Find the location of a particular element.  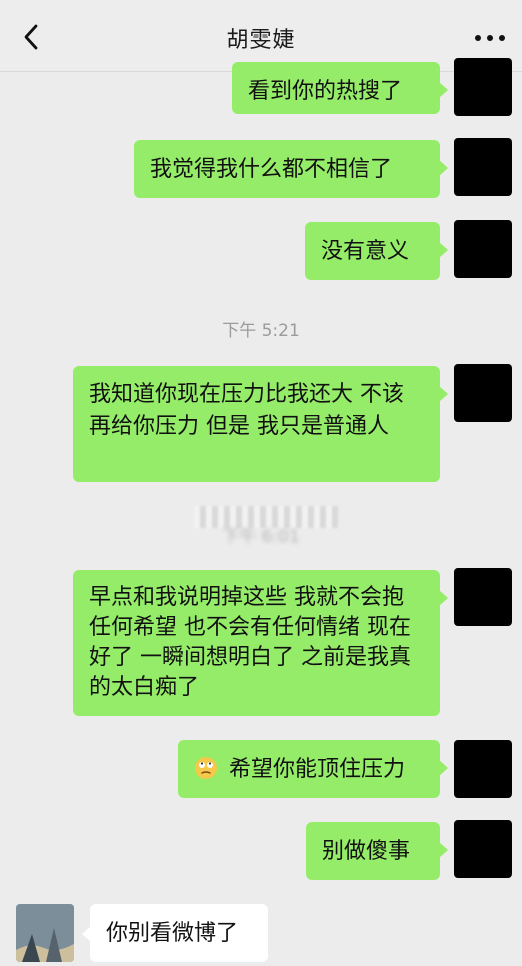

message-text: 你别看微博了 is located at coordinates (172, 933).